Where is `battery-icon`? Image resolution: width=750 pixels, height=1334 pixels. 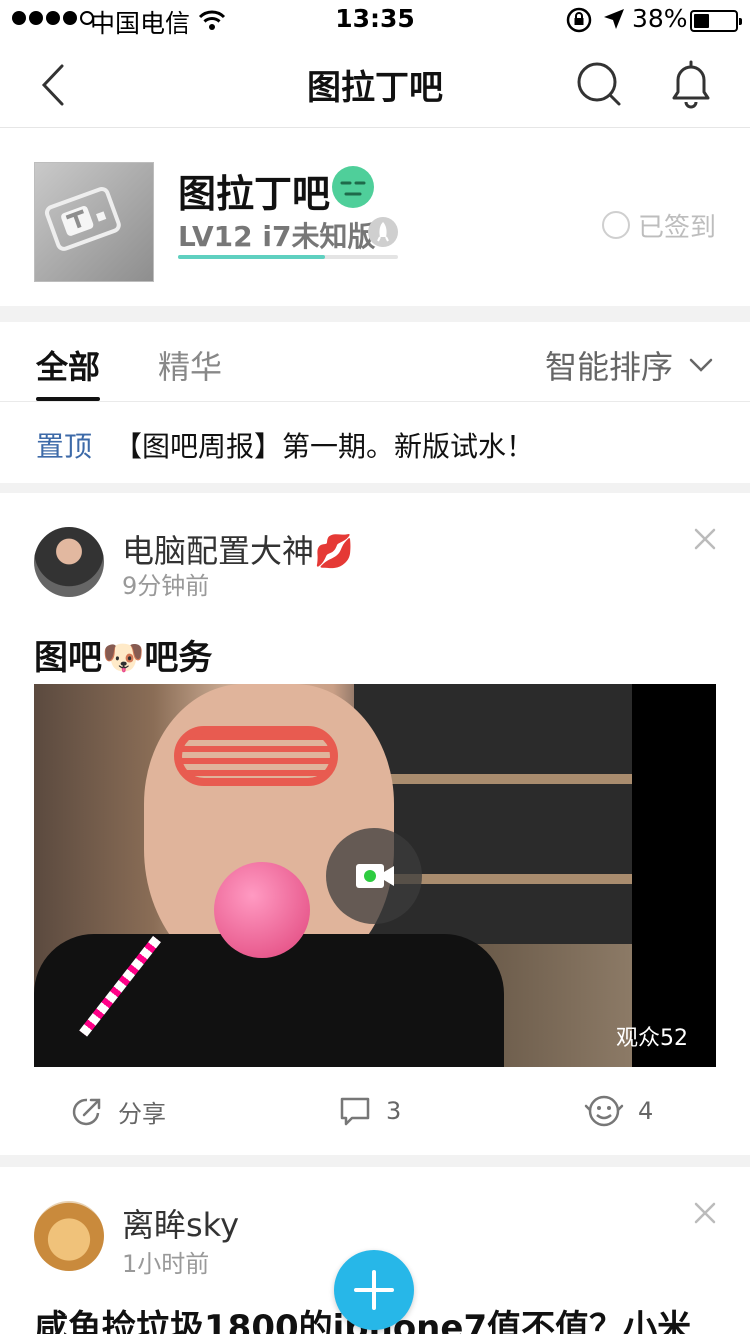 battery-icon is located at coordinates (716, 21).